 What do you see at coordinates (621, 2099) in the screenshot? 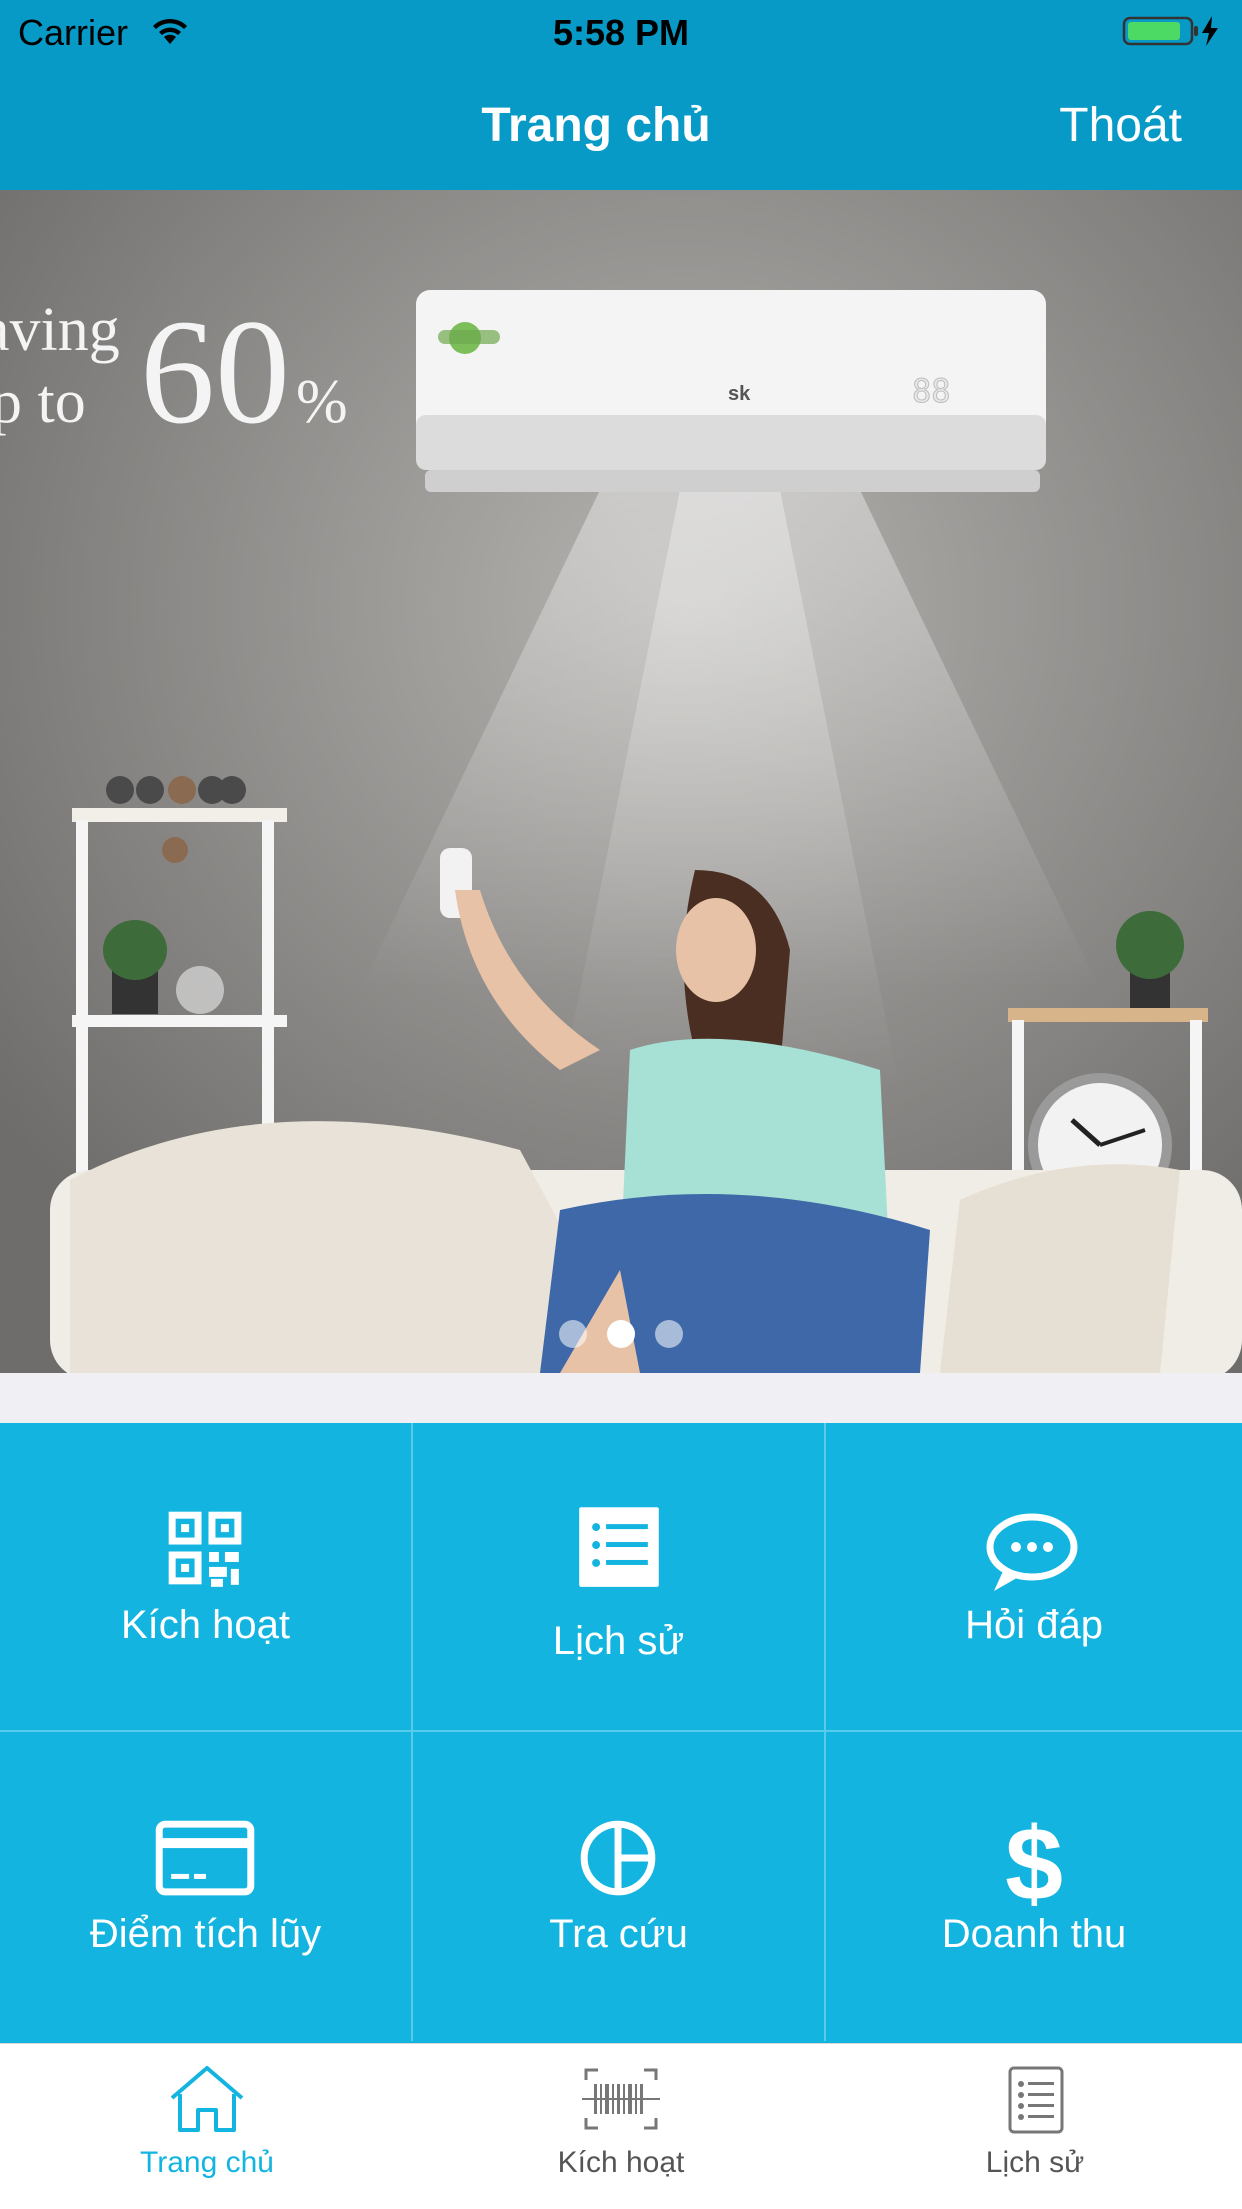
I see `barcode-scan-icon` at bounding box center [621, 2099].